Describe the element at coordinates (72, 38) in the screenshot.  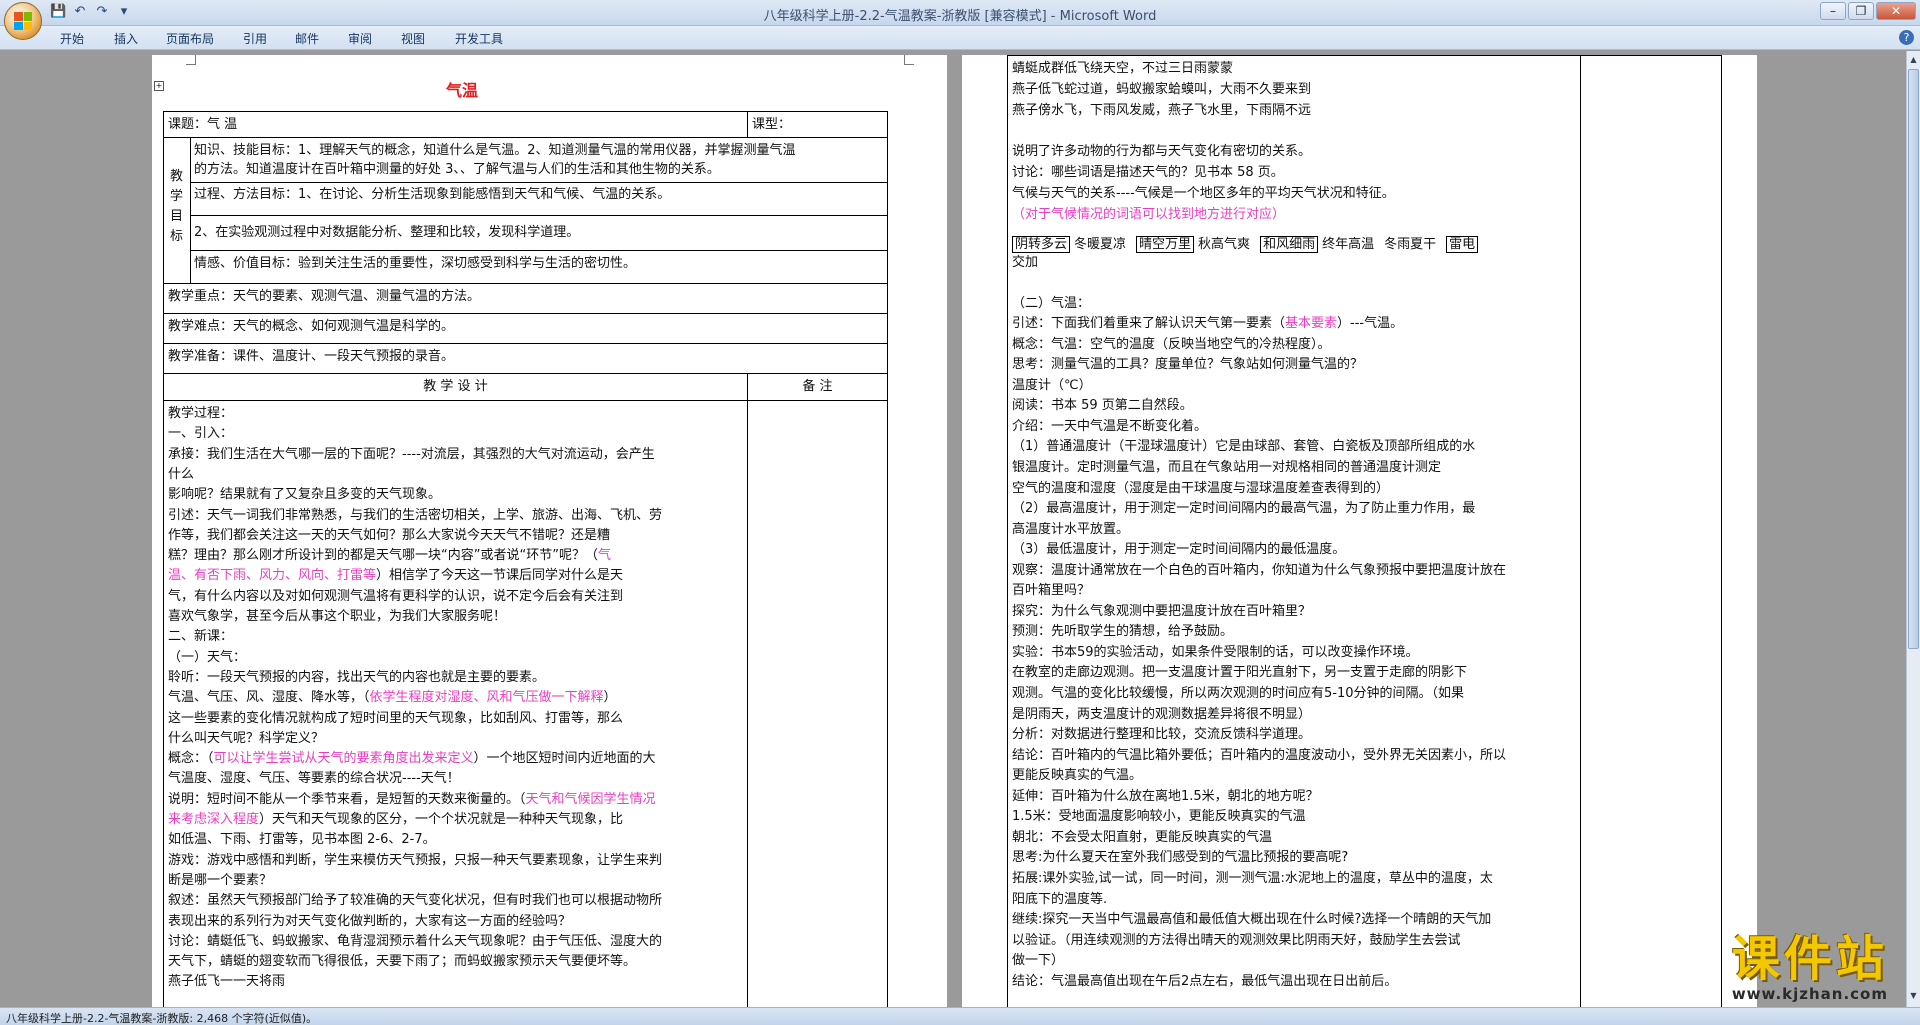
I see `tab-home: 开始` at that location.